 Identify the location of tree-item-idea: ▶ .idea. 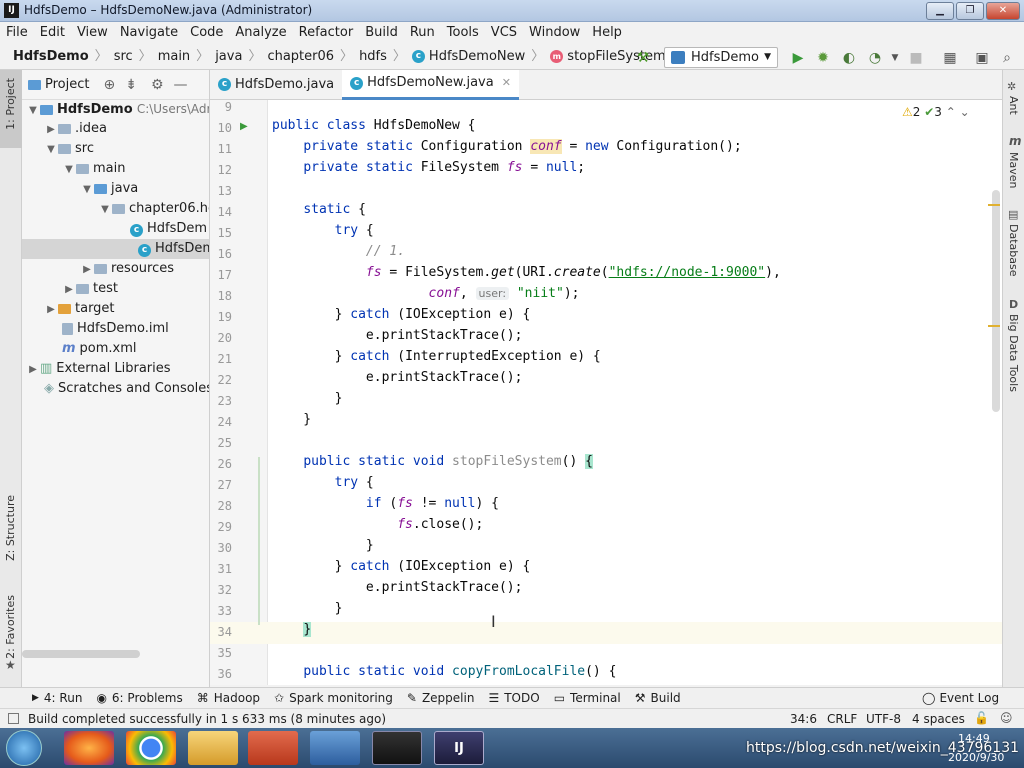
(75, 129).